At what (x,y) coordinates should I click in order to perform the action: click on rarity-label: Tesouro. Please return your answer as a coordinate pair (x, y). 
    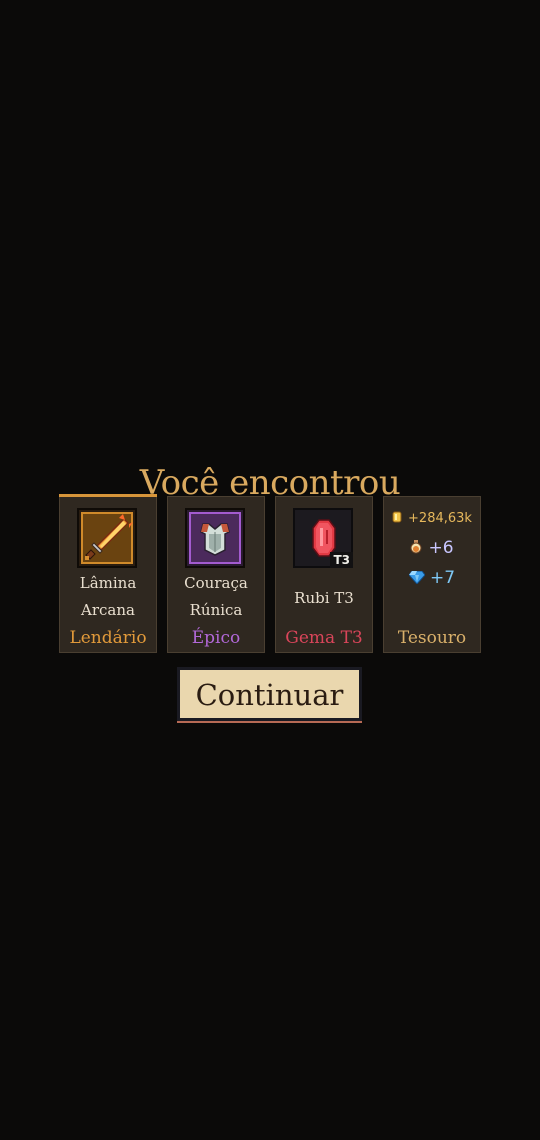
    Looking at the image, I should click on (432, 638).